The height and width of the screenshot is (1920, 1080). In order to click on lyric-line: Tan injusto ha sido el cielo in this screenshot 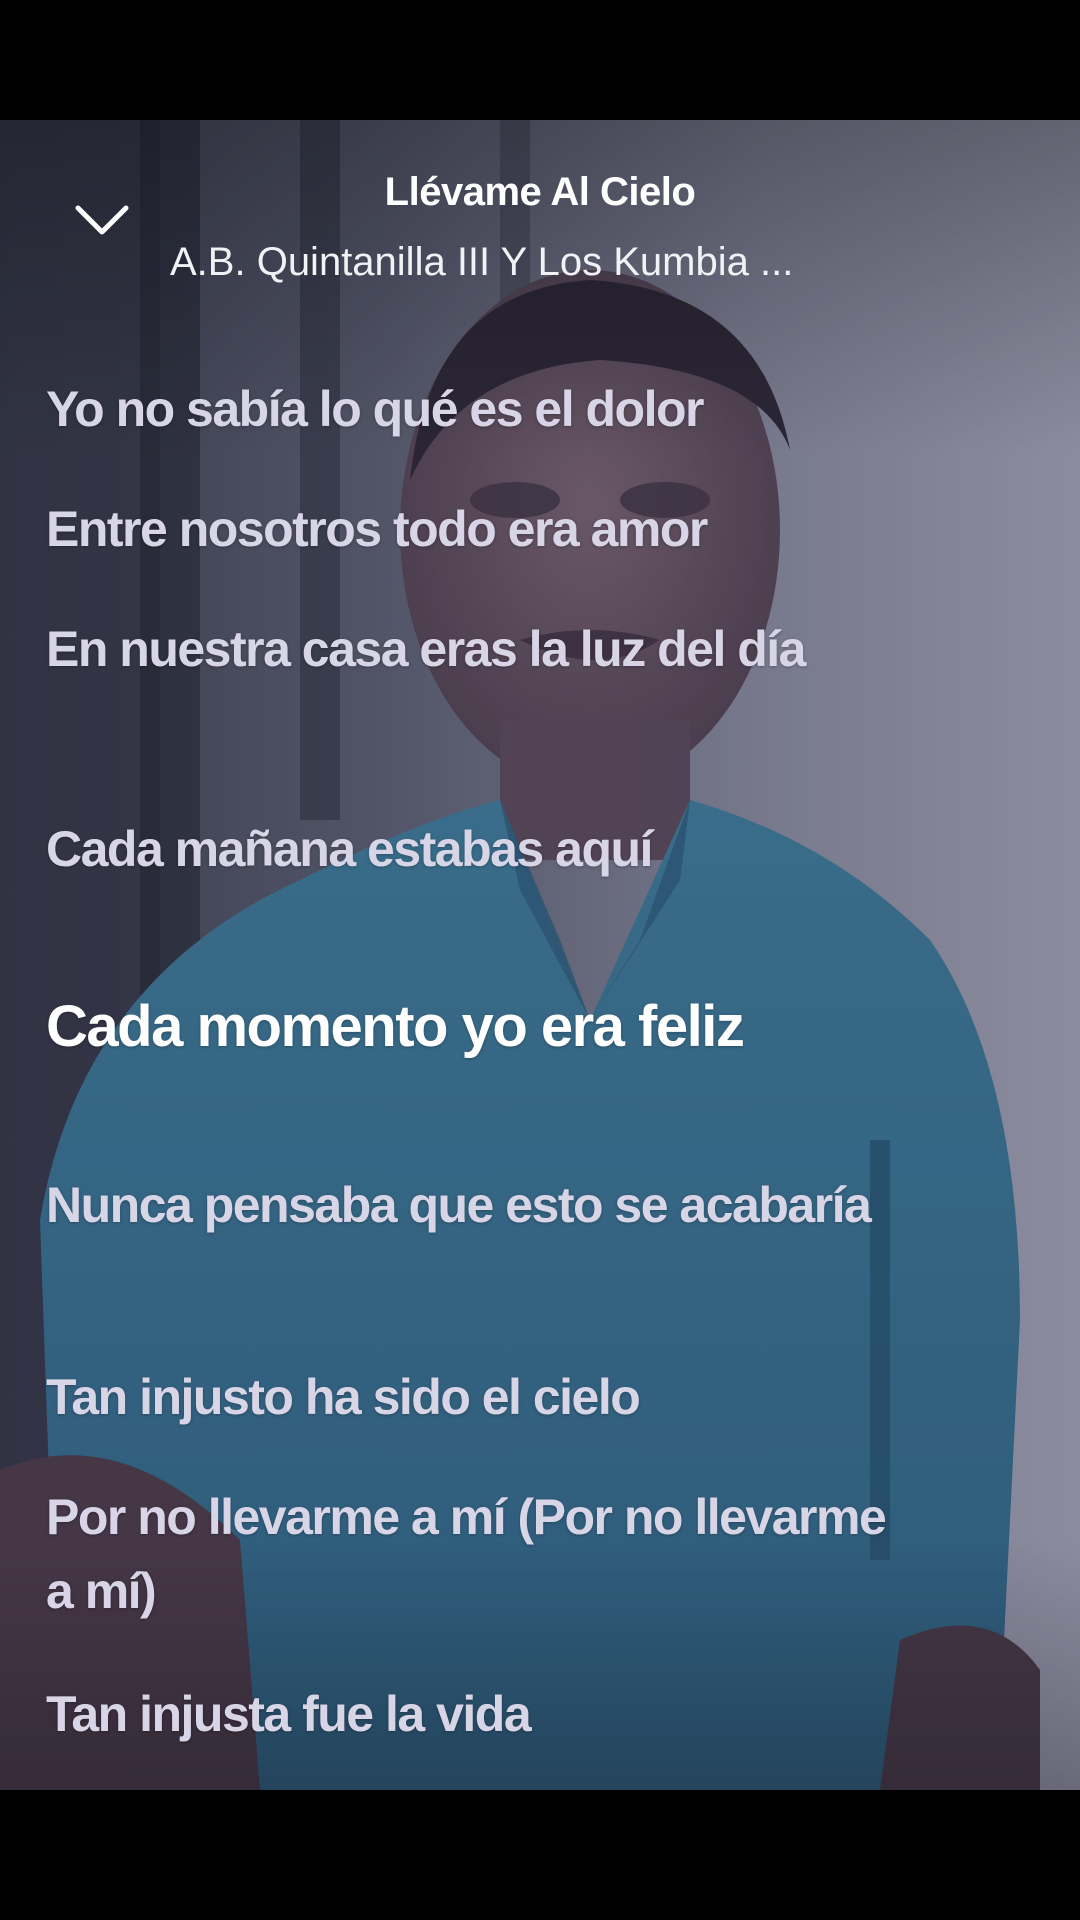, I will do `click(476, 1397)`.